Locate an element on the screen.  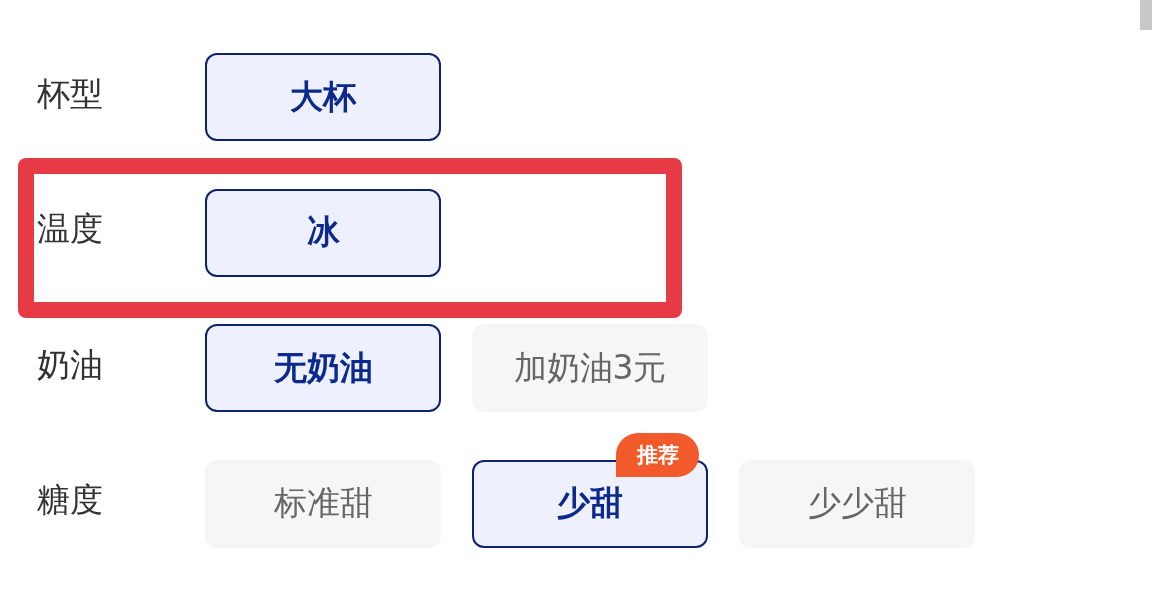
option-button: 大杯 is located at coordinates (323, 97).